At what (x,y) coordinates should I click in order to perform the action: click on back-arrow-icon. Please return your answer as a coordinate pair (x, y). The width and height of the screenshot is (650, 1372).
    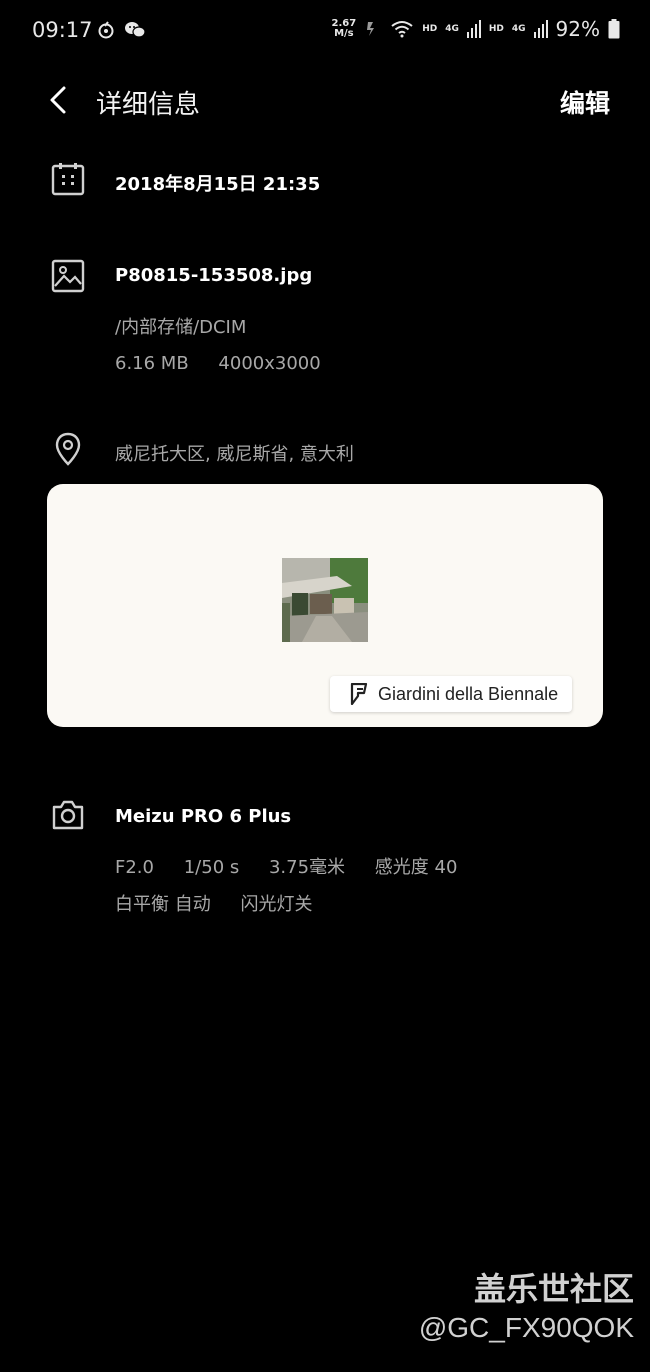
    Looking at the image, I should click on (58, 100).